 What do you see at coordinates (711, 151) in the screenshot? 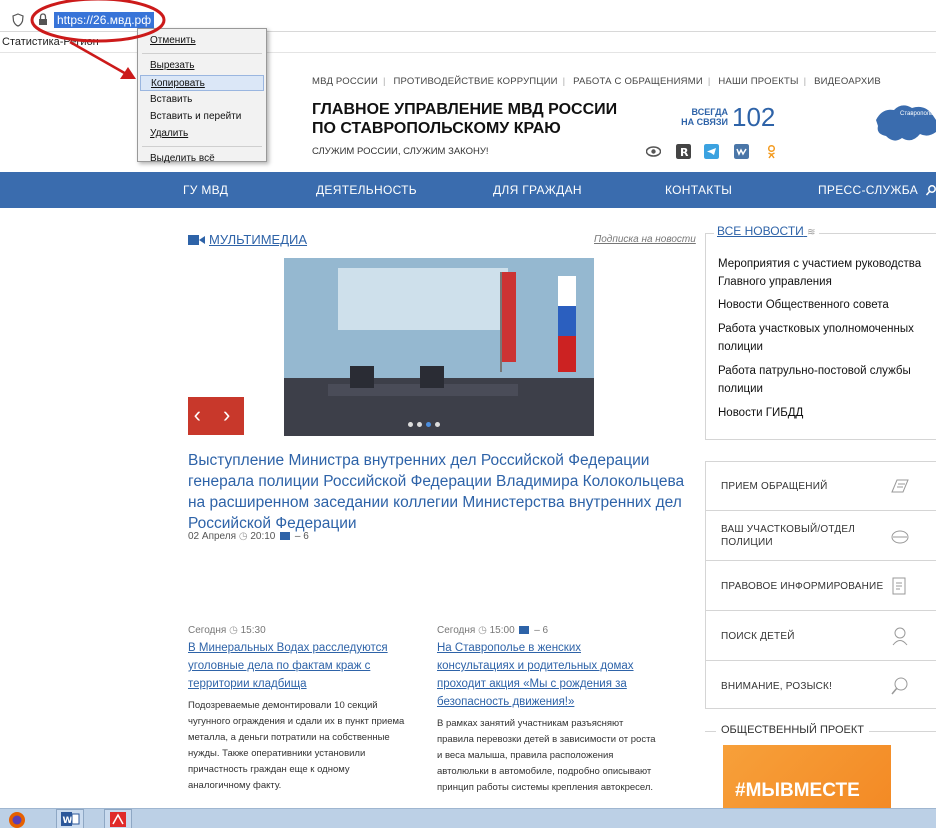
I see `telegram-icon` at bounding box center [711, 151].